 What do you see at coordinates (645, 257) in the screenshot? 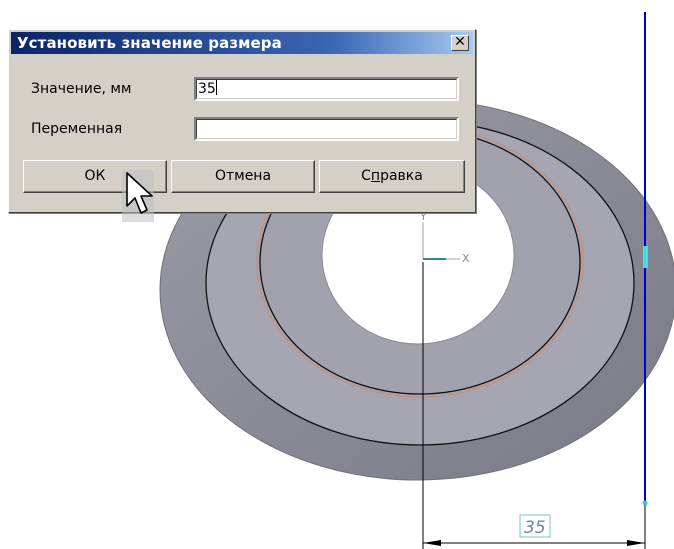
I see `line-grip` at bounding box center [645, 257].